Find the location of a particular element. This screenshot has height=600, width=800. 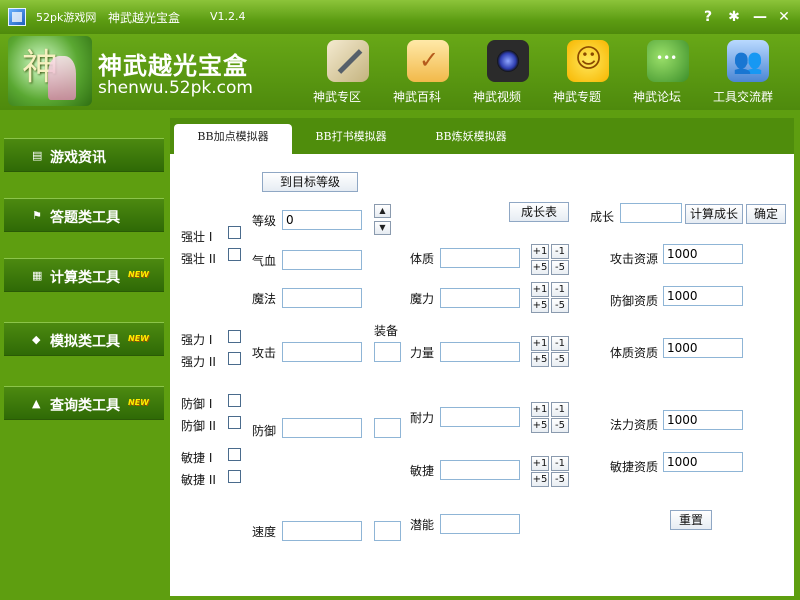

agi1-label: 敏捷 I is located at coordinates (197, 458).